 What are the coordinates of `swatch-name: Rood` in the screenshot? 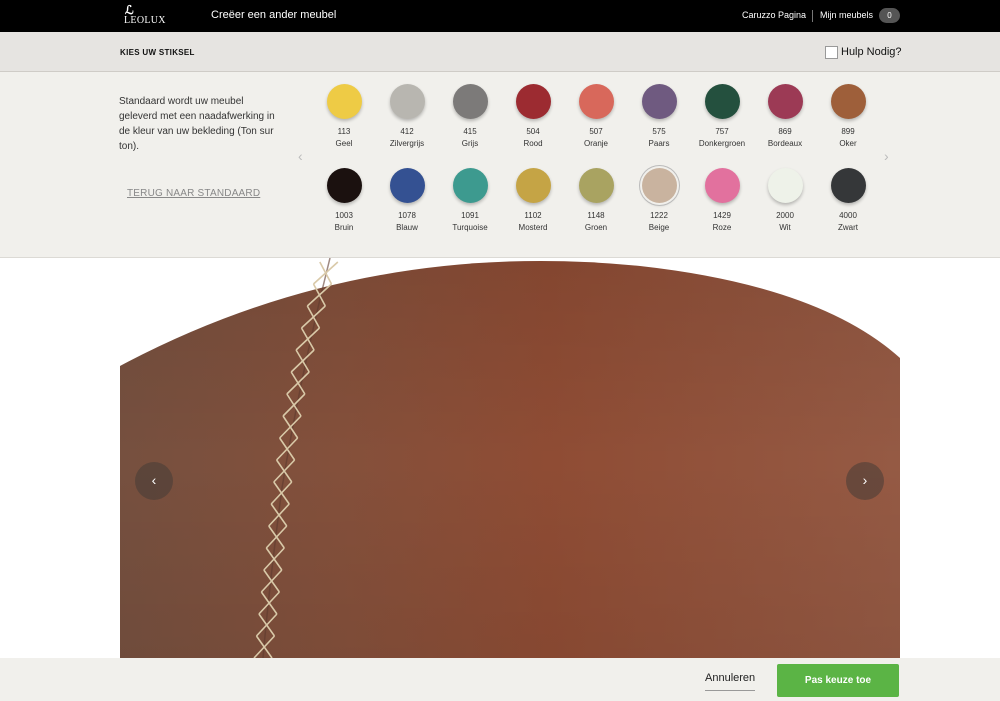 It's located at (533, 143).